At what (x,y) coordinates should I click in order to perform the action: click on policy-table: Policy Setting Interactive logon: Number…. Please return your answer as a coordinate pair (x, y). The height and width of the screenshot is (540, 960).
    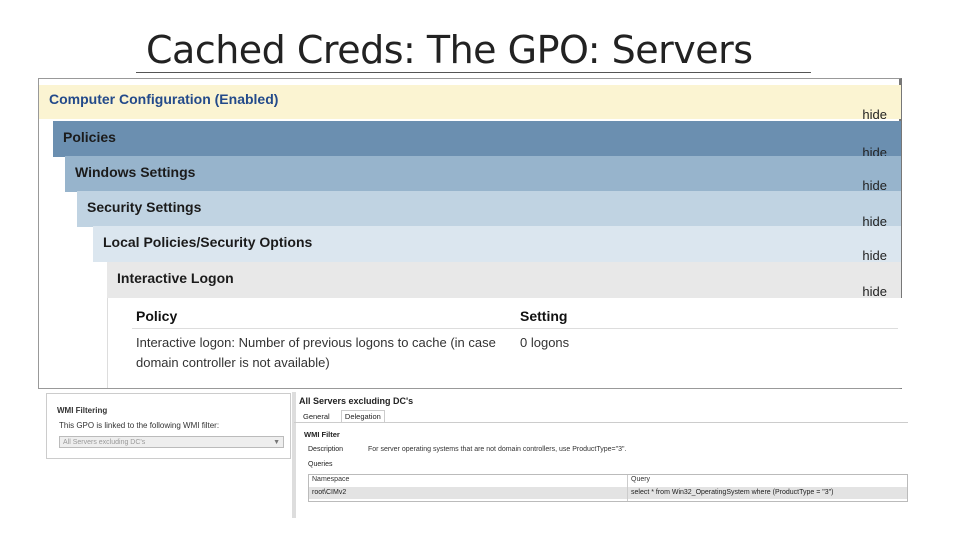
    Looking at the image, I should click on (504, 343).